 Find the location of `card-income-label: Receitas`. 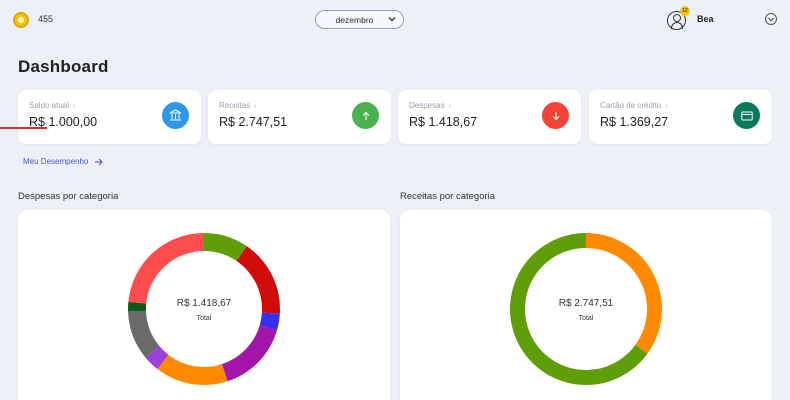

card-income-label: Receitas is located at coordinates (235, 105).